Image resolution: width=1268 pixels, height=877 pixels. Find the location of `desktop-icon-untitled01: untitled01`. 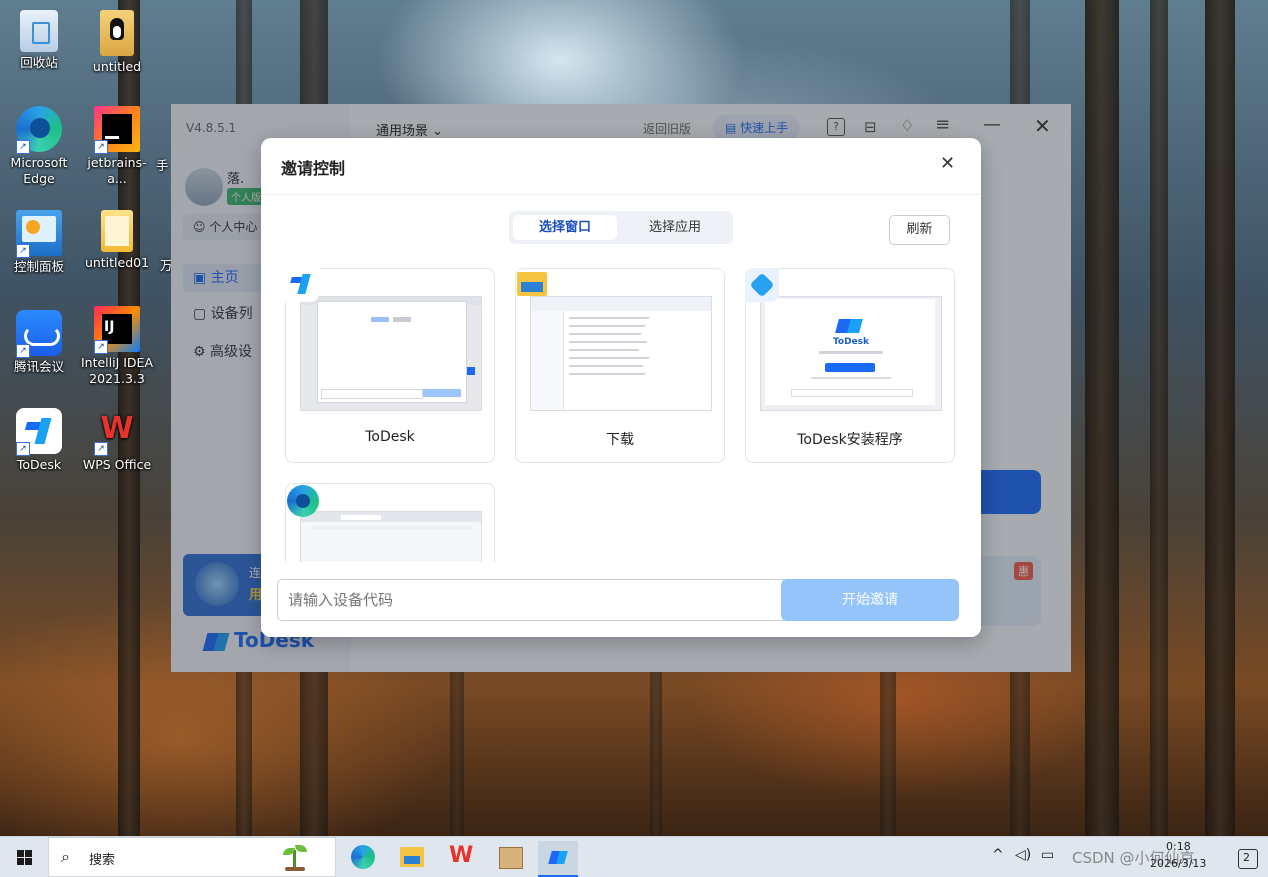

desktop-icon-untitled01: untitled01 is located at coordinates (117, 240).